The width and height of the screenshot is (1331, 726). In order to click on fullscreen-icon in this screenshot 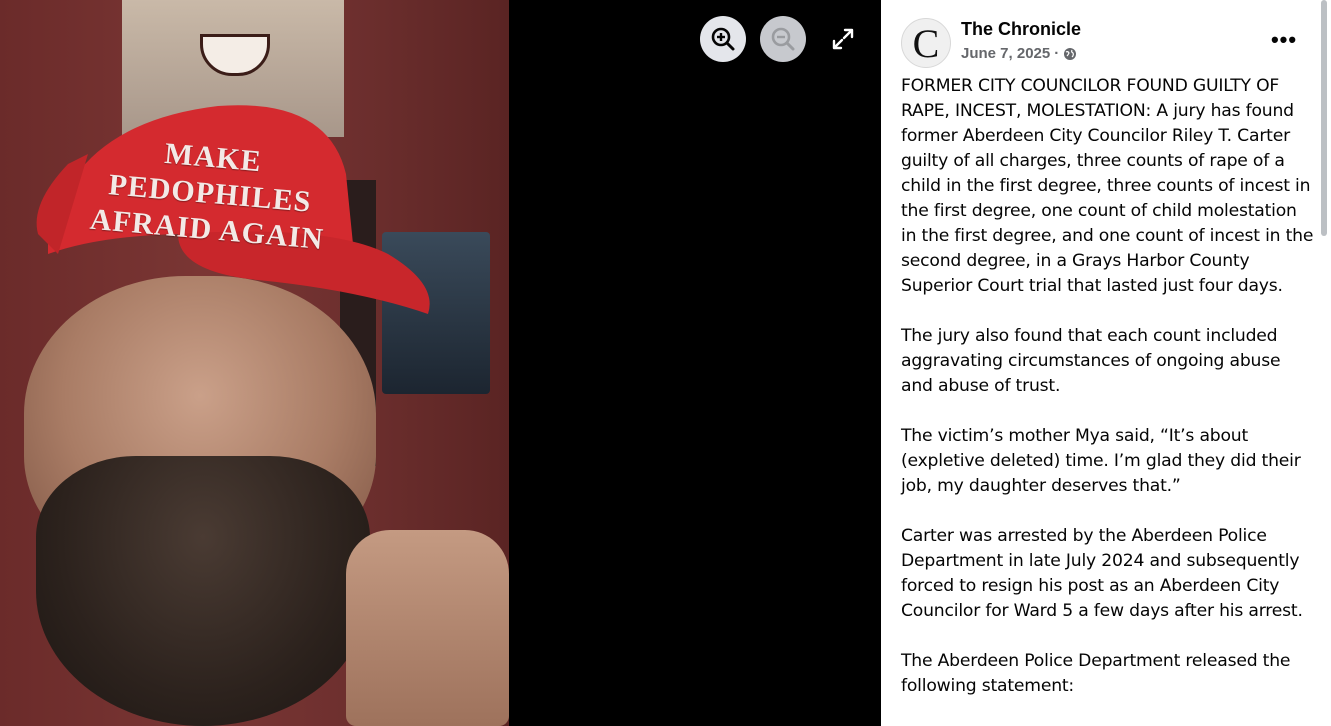, I will do `click(843, 39)`.